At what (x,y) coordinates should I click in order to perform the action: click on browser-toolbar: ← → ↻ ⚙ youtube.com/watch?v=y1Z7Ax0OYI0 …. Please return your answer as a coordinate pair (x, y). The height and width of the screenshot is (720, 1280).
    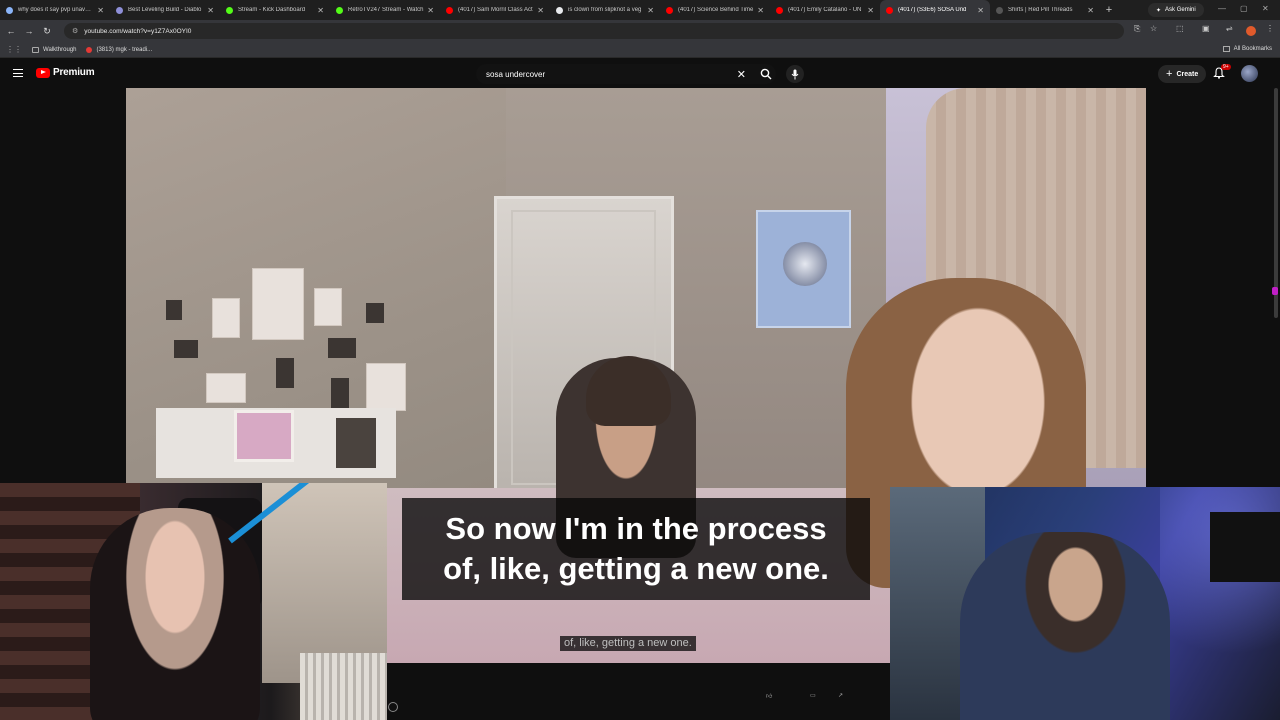
    Looking at the image, I should click on (640, 31).